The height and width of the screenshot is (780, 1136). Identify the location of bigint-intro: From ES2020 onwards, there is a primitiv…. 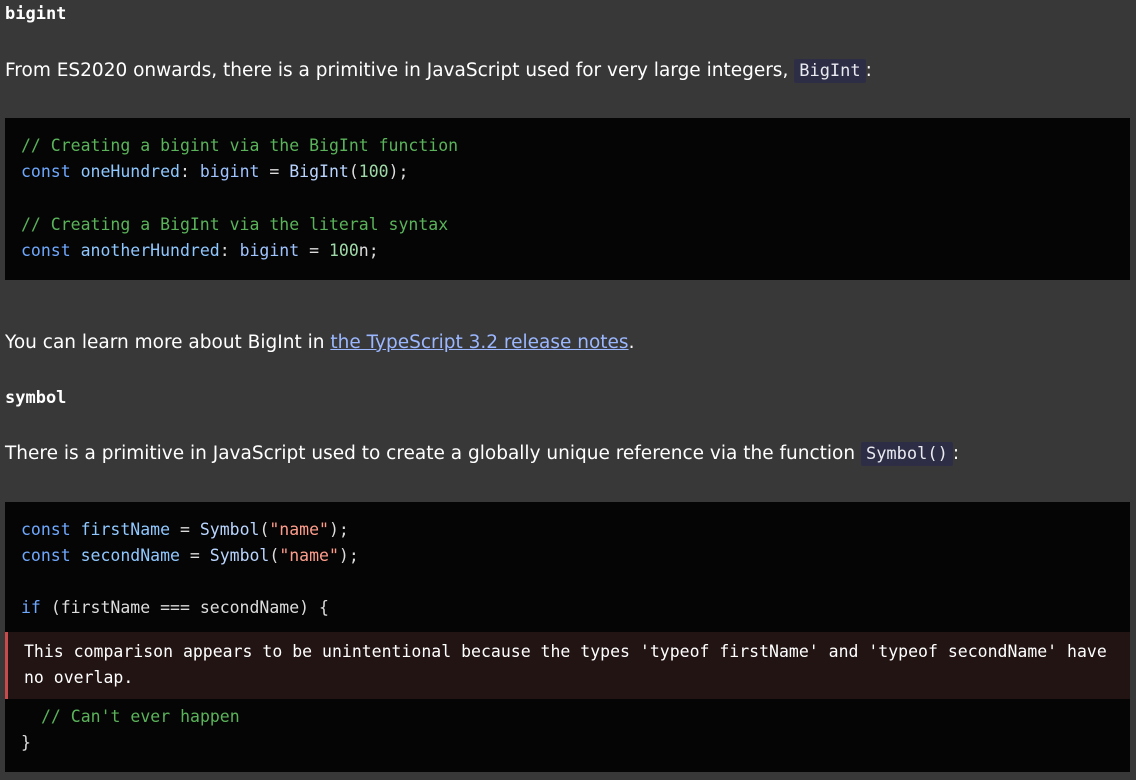
(438, 71).